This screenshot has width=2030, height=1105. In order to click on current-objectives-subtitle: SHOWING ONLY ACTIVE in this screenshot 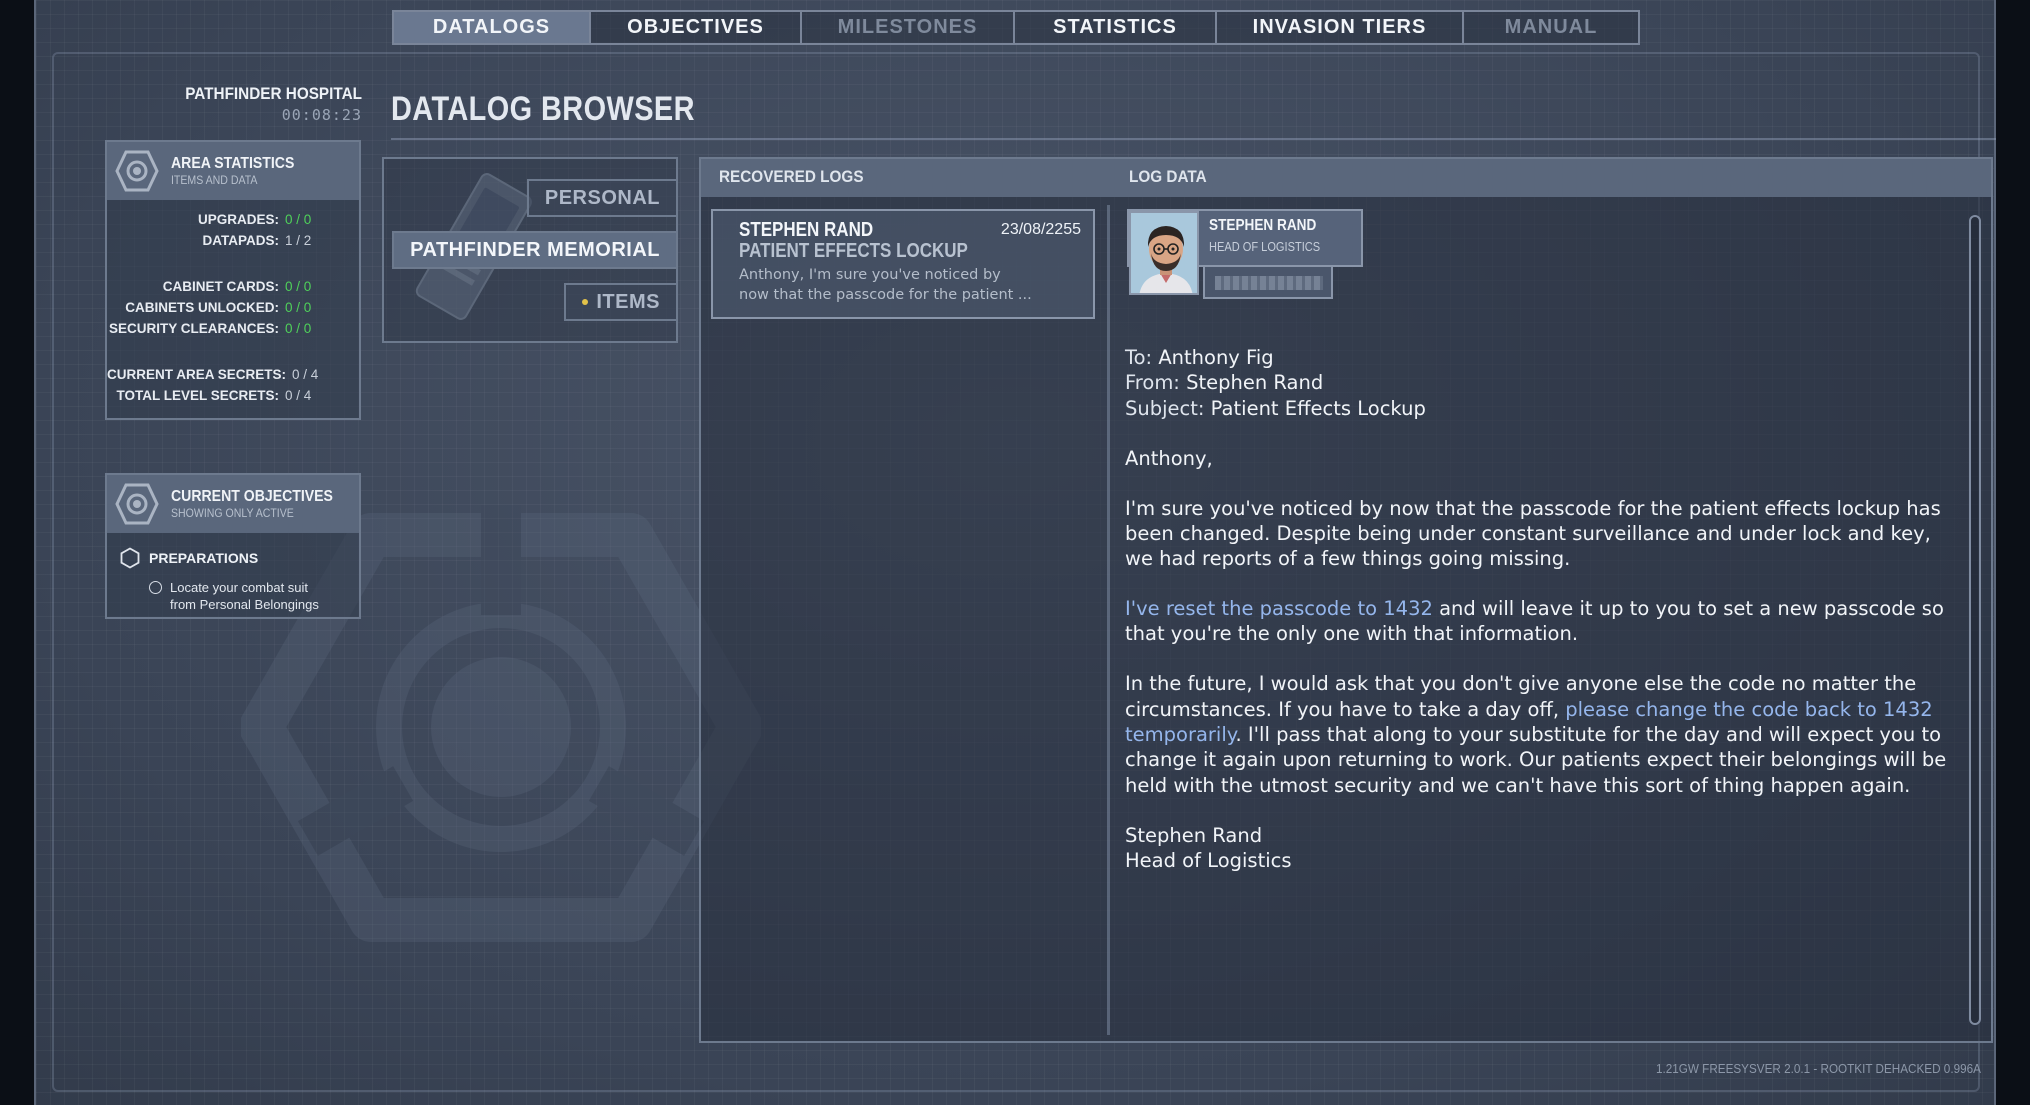, I will do `click(232, 513)`.